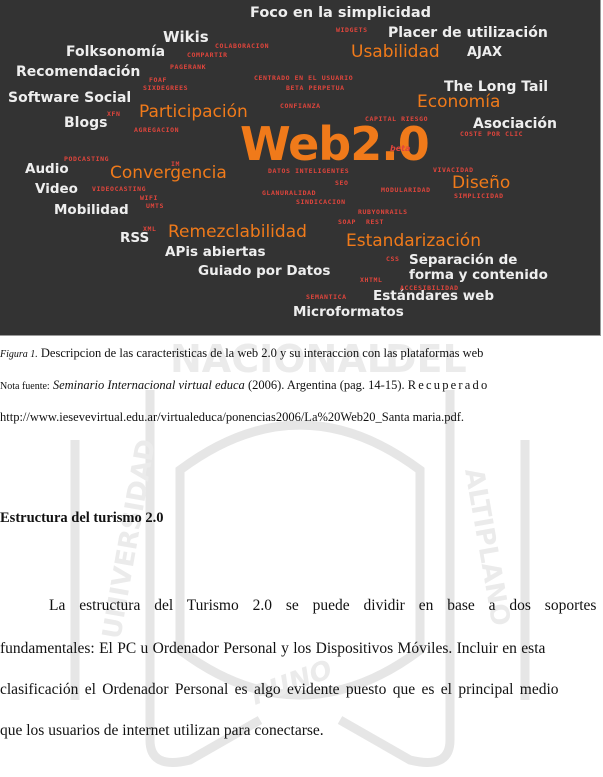  Describe the element at coordinates (87, 159) in the screenshot. I see `cloud-tag-small: PODCASTING` at that location.